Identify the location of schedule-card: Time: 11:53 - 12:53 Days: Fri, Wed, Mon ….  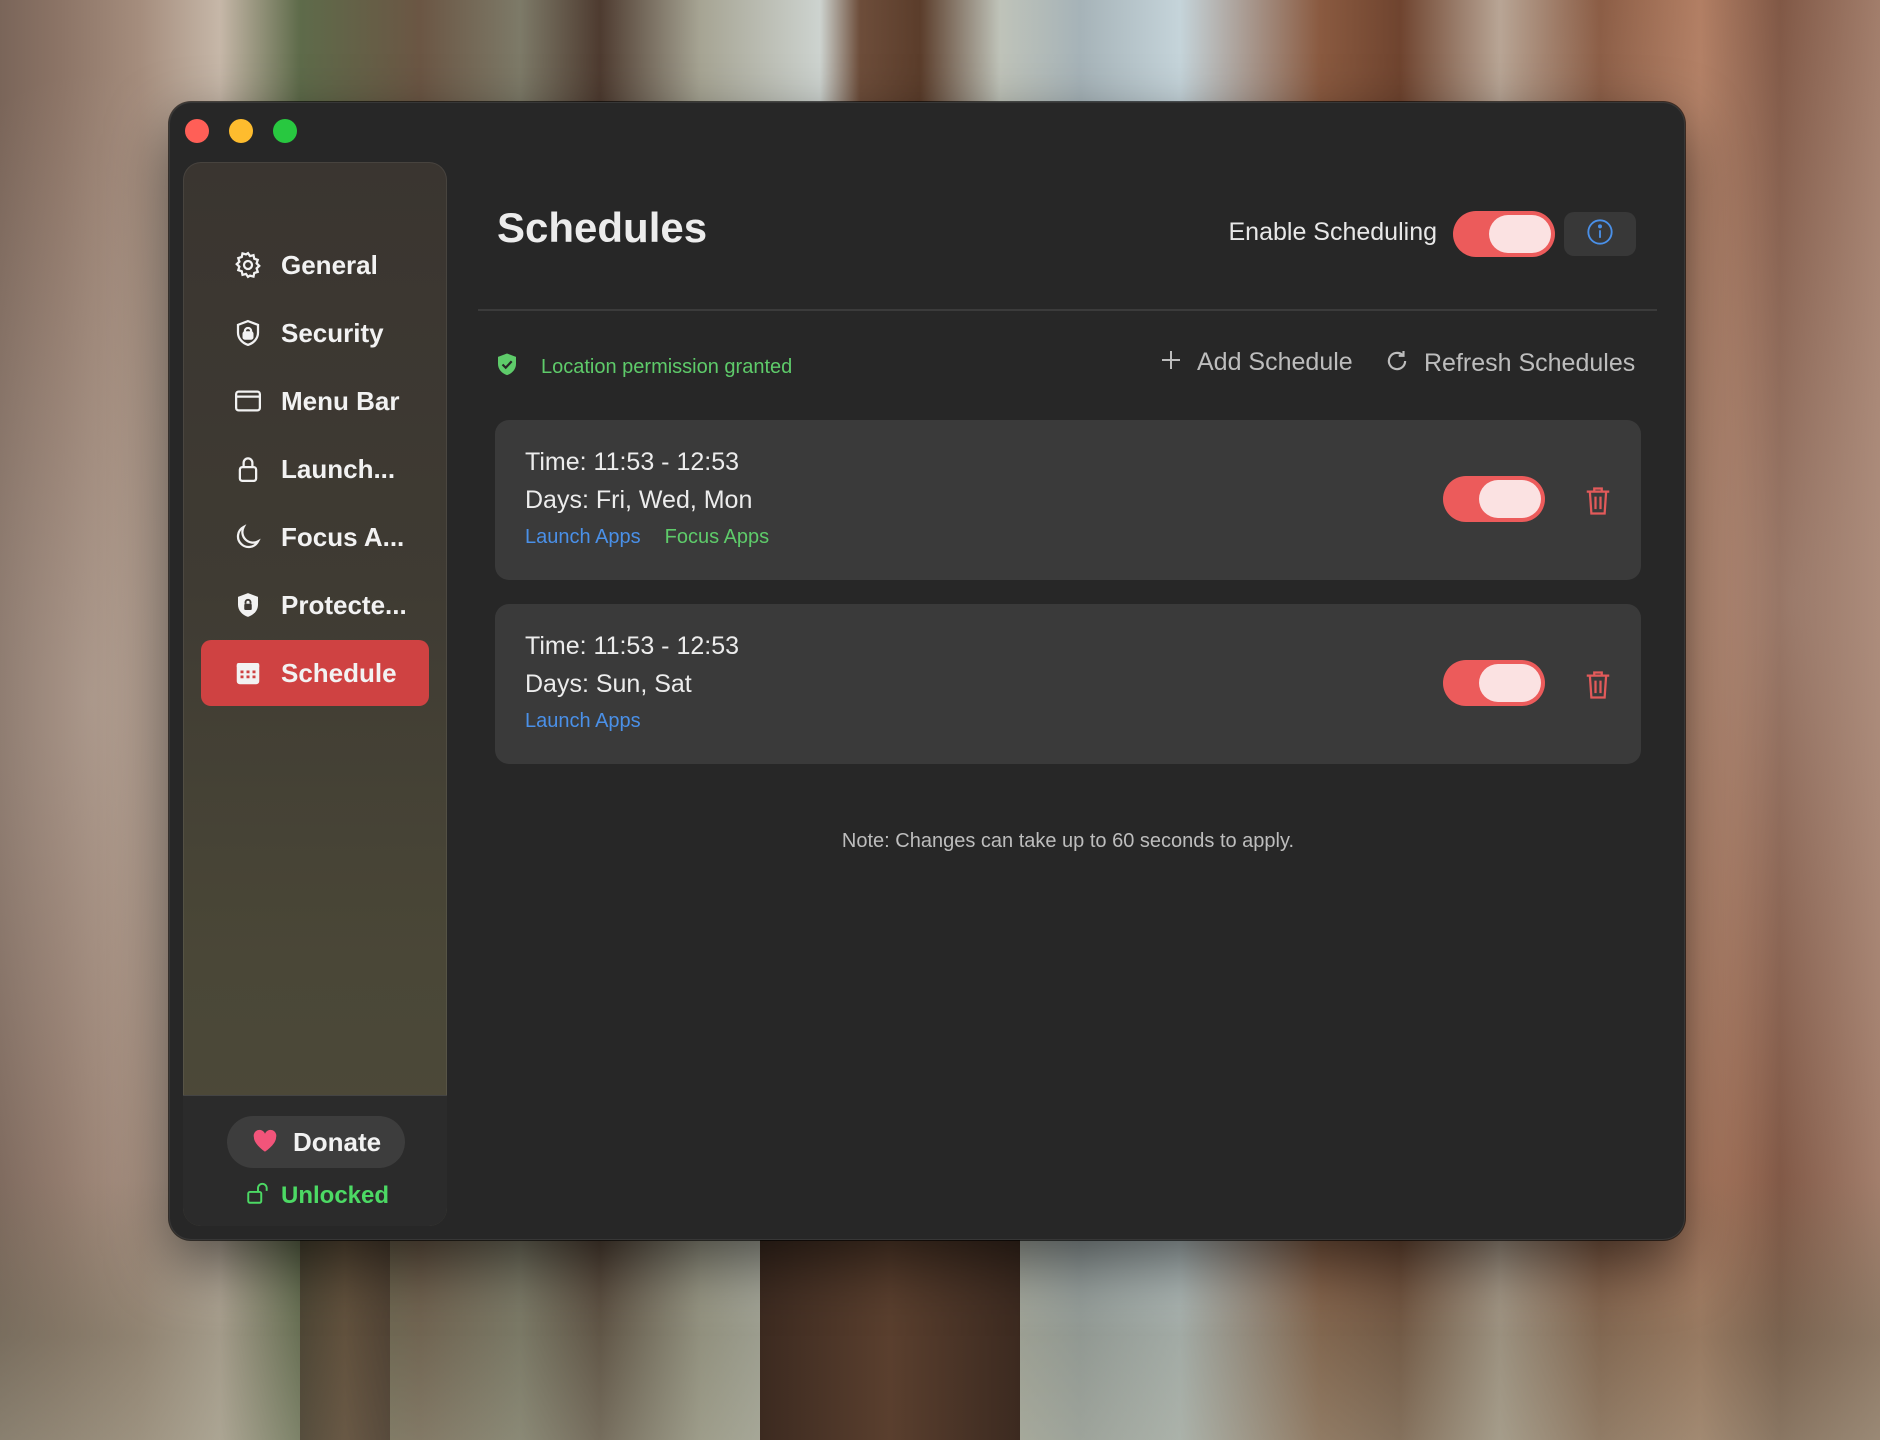
(1068, 500).